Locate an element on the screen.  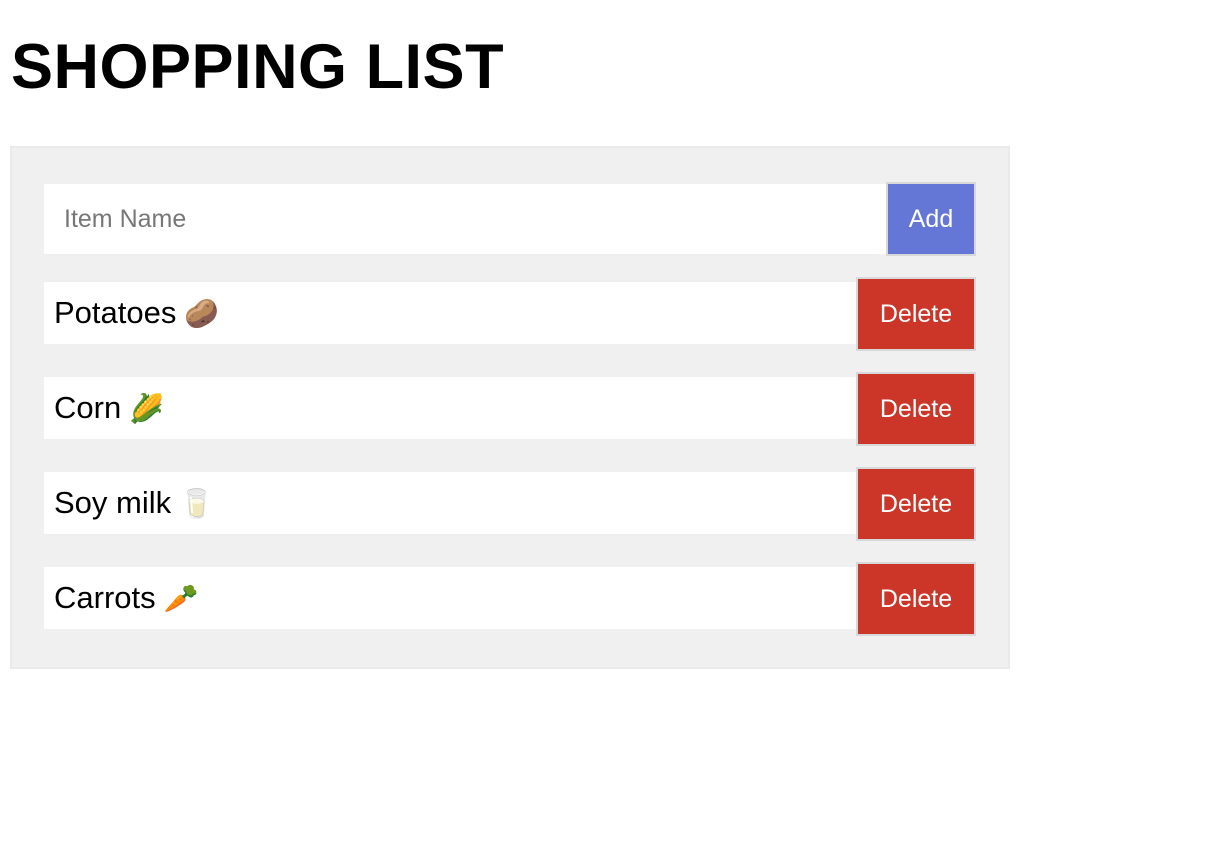
list-item: Potatoes 🥔 Delete is located at coordinates (510, 314).